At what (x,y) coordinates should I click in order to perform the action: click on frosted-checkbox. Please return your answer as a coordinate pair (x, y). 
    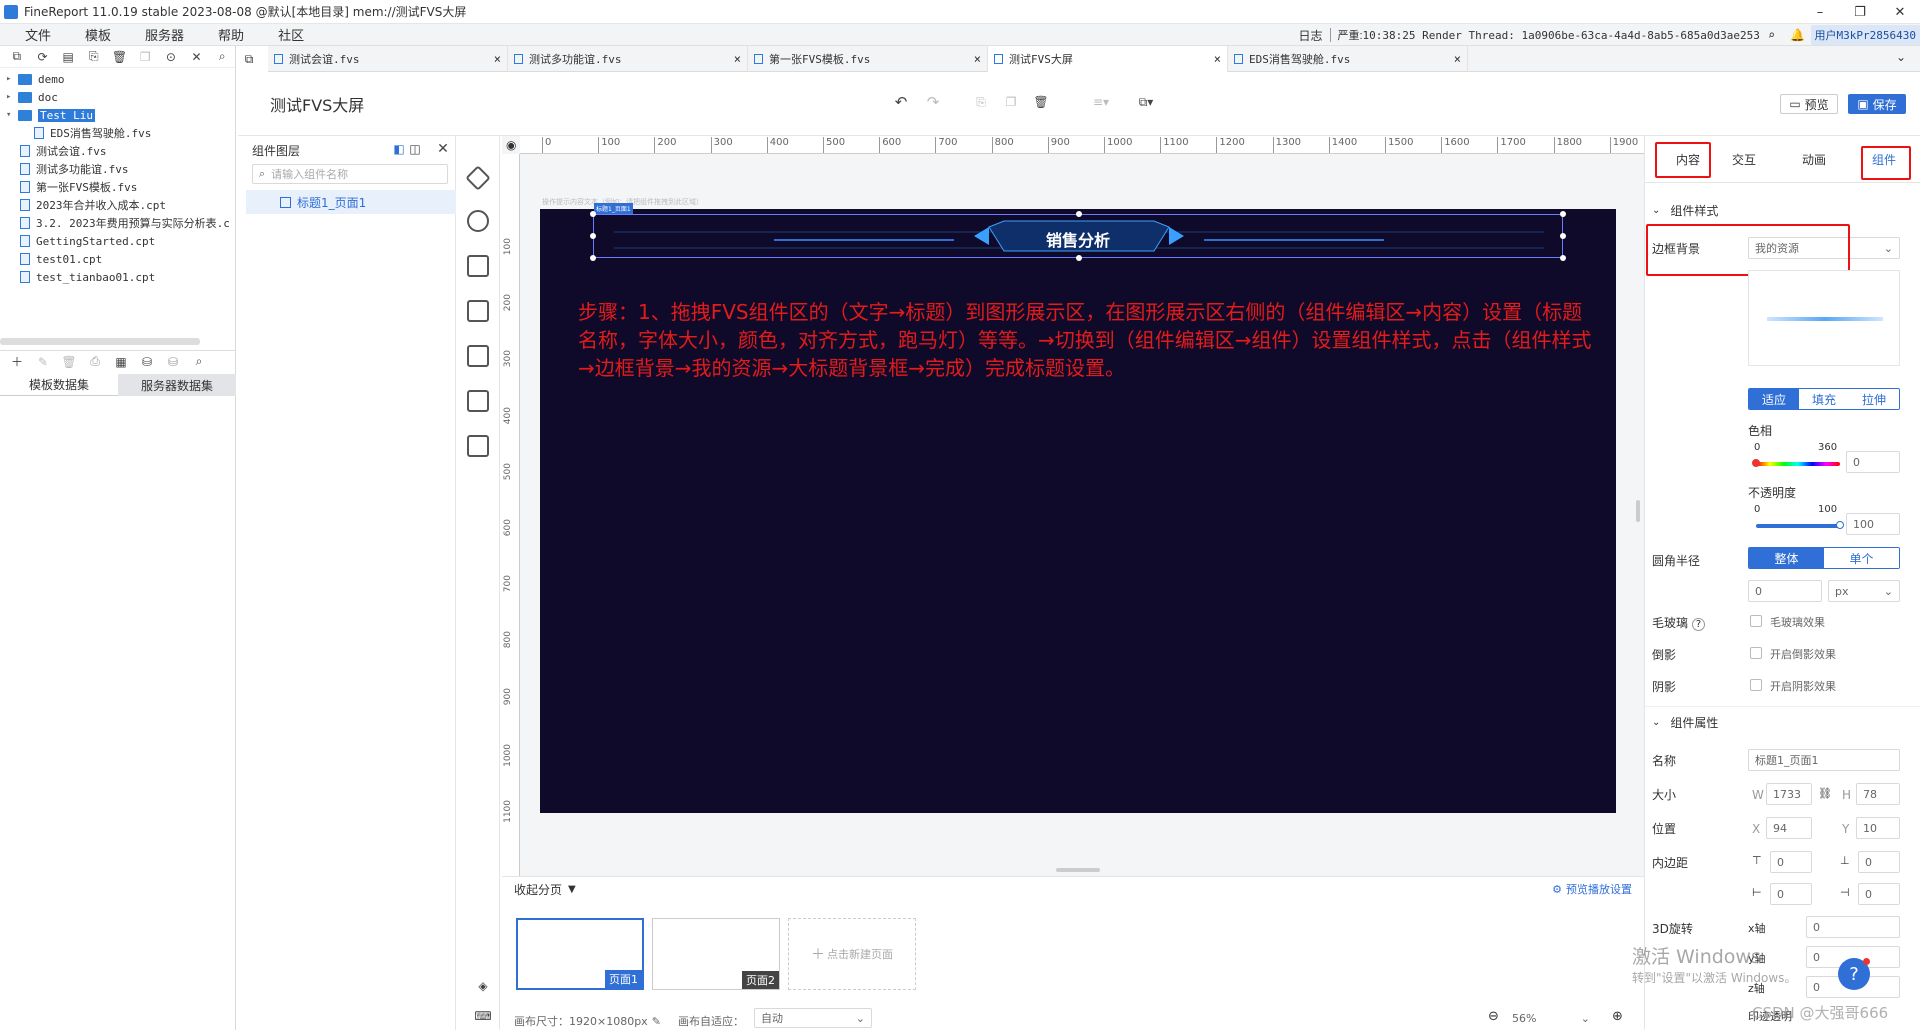
    Looking at the image, I should click on (1756, 621).